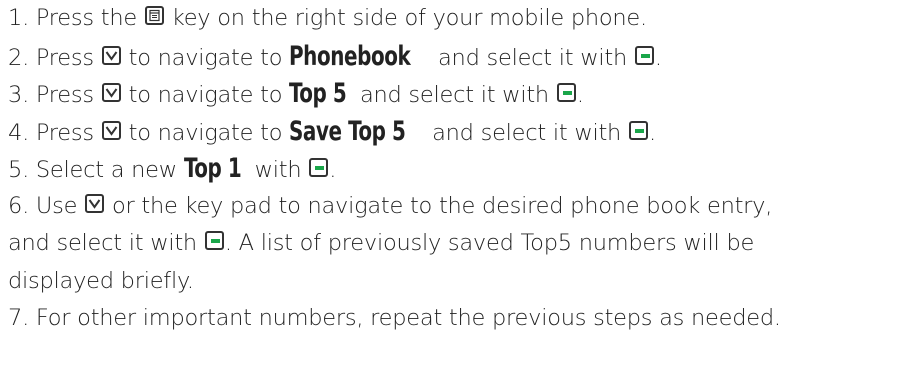 Image resolution: width=900 pixels, height=376 pixels. Describe the element at coordinates (318, 93) in the screenshot. I see `menu-item-label: Top 5` at that location.